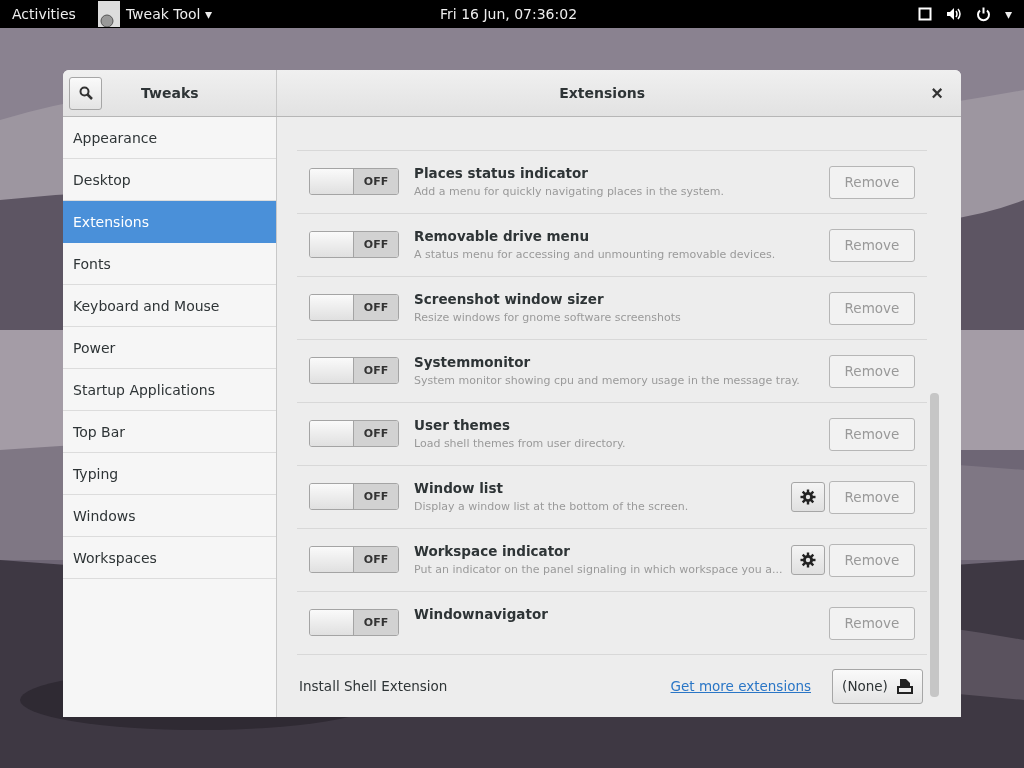 This screenshot has height=768, width=1024. Describe the element at coordinates (169, 348) in the screenshot. I see `sidebar-item: Power` at that location.